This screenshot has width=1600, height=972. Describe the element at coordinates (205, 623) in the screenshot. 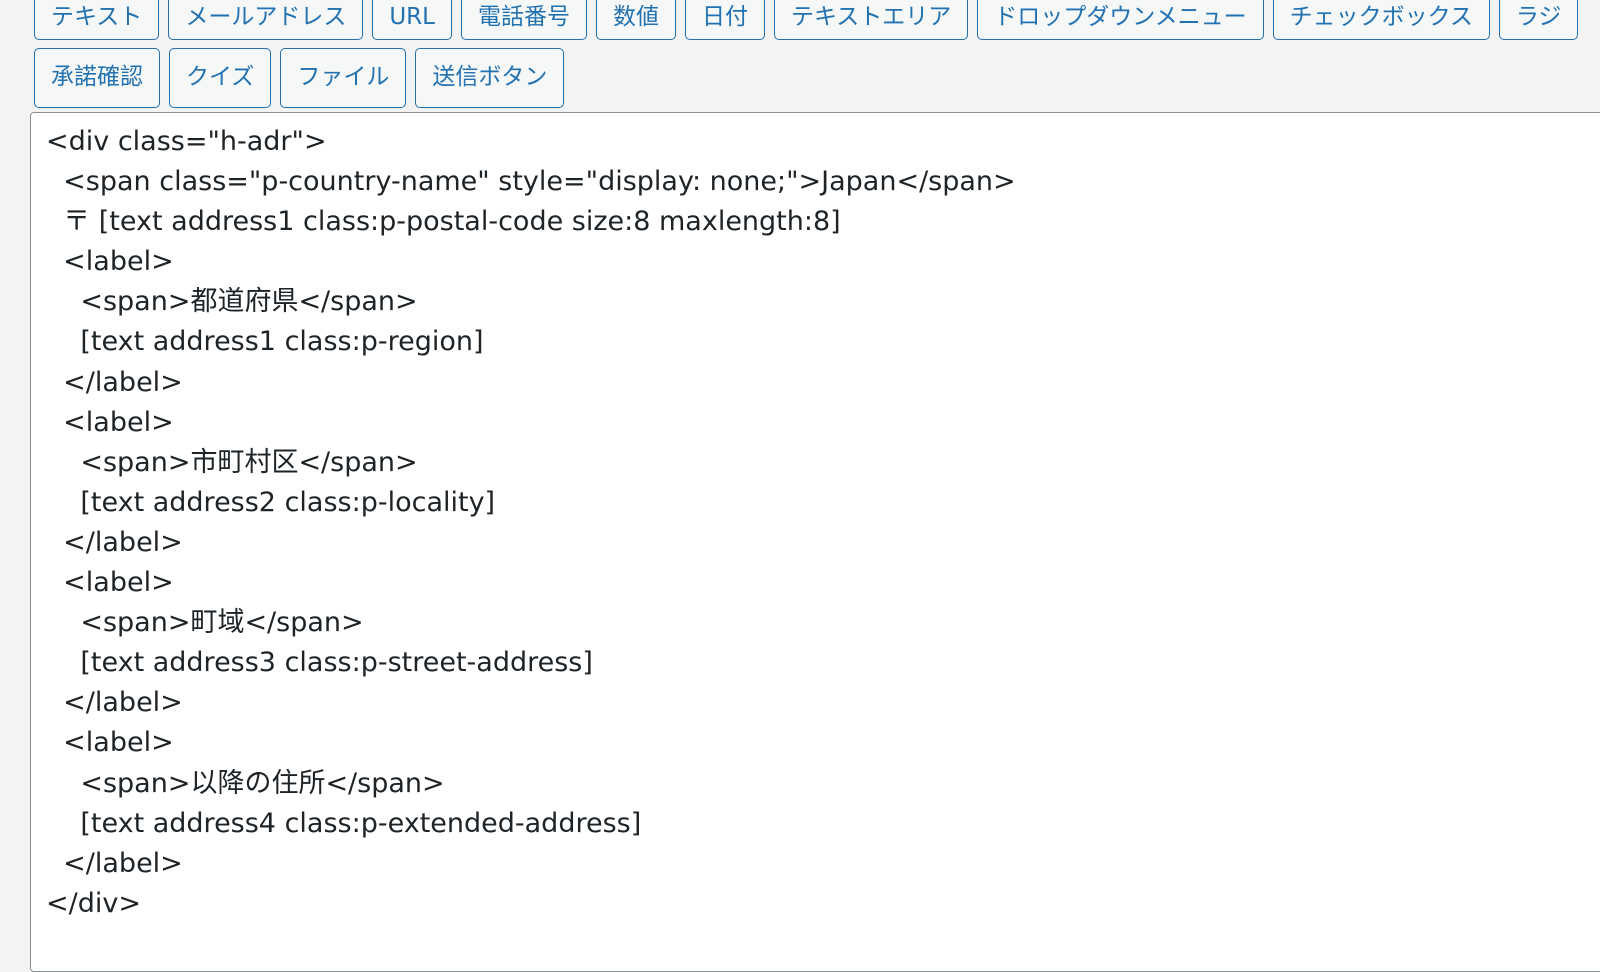

I see `code-line: <span>町域</span>` at that location.